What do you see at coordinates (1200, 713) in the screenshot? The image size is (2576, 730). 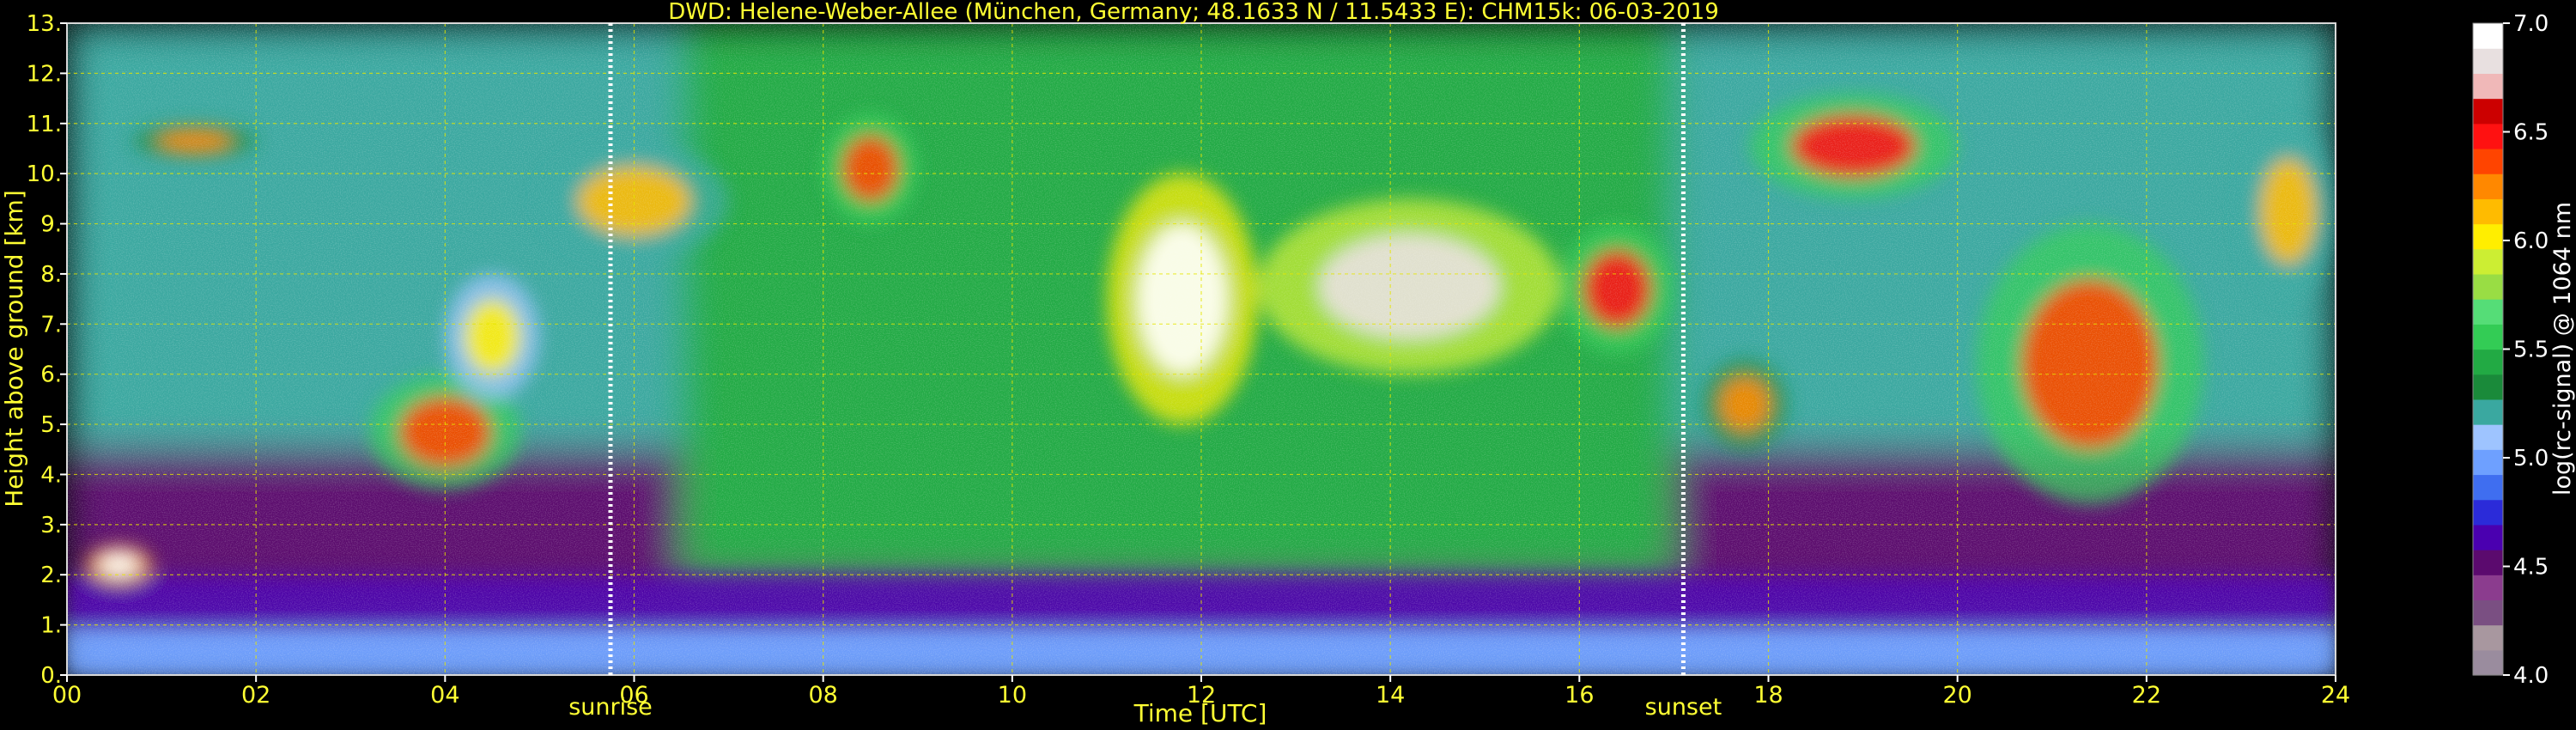 I see `x-axis-label: Time [UTC]` at bounding box center [1200, 713].